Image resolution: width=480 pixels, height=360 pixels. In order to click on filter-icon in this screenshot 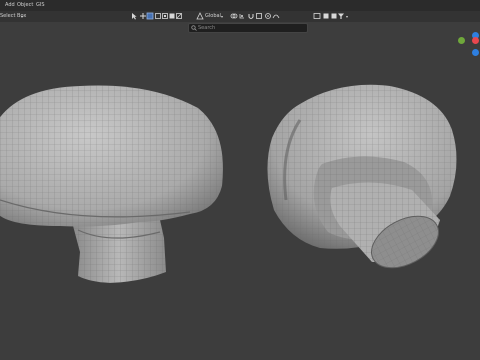, I will do `click(341, 16)`.